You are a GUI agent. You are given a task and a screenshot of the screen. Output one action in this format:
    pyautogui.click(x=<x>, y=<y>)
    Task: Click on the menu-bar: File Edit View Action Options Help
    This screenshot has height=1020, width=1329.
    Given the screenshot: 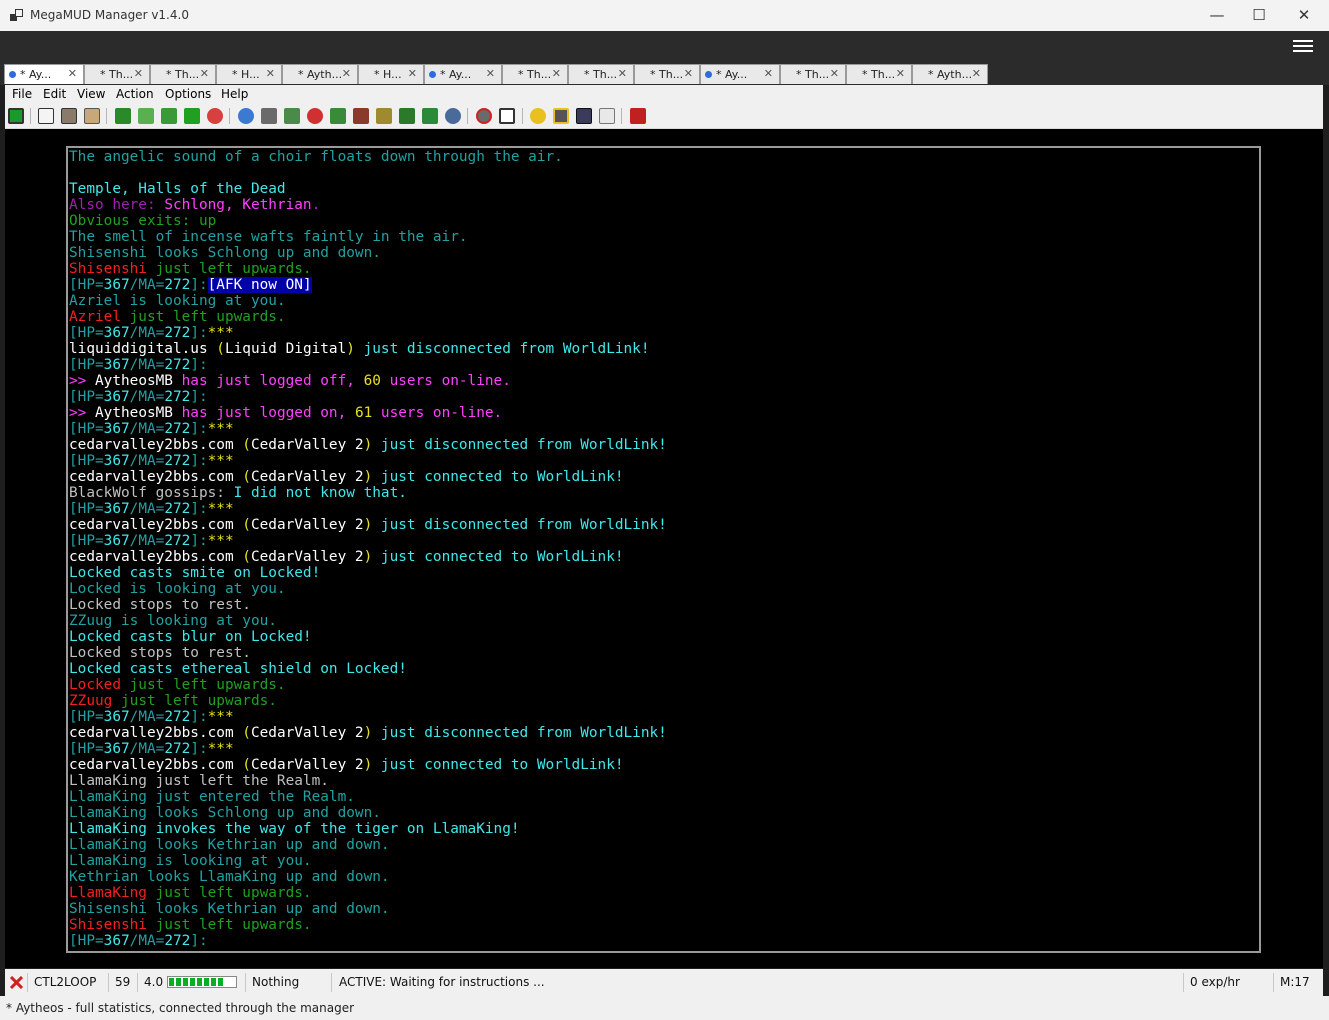 What is the action you would take?
    pyautogui.click(x=664, y=94)
    